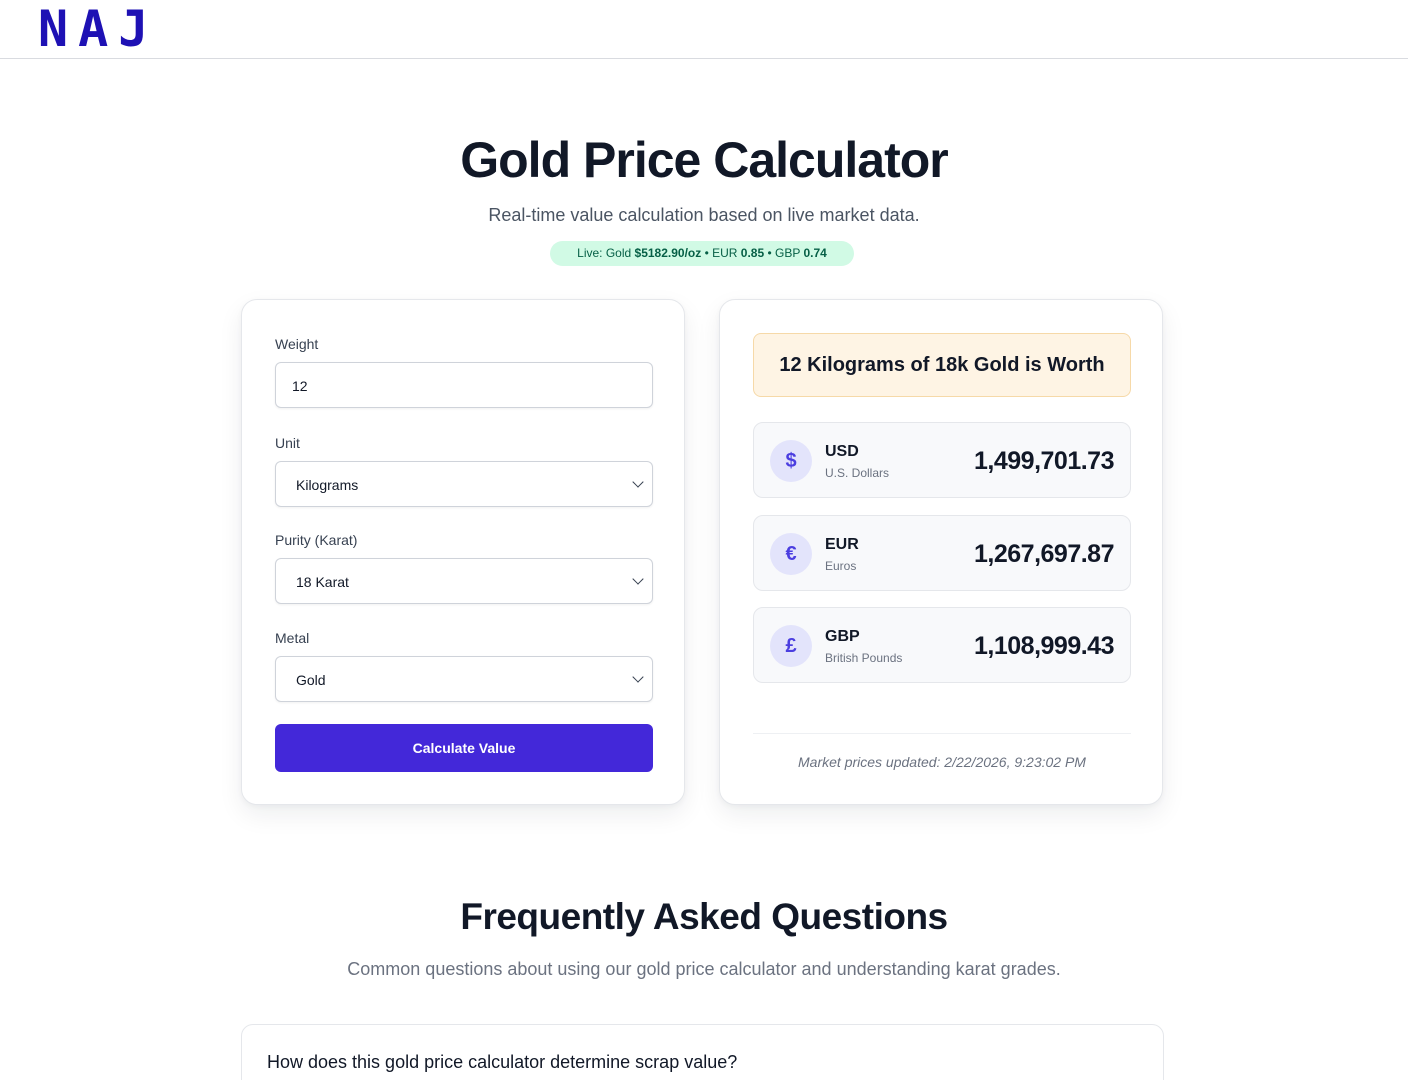 The height and width of the screenshot is (1080, 1408). I want to click on metal-select: Gold, so click(464, 679).